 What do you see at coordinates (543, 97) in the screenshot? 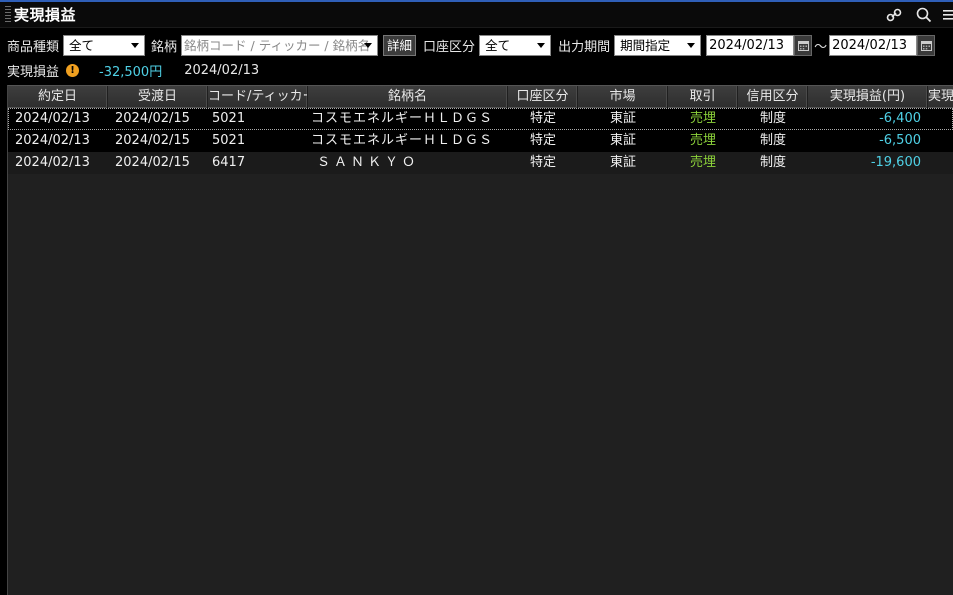
I see `column-header-account-type: 口座区分` at bounding box center [543, 97].